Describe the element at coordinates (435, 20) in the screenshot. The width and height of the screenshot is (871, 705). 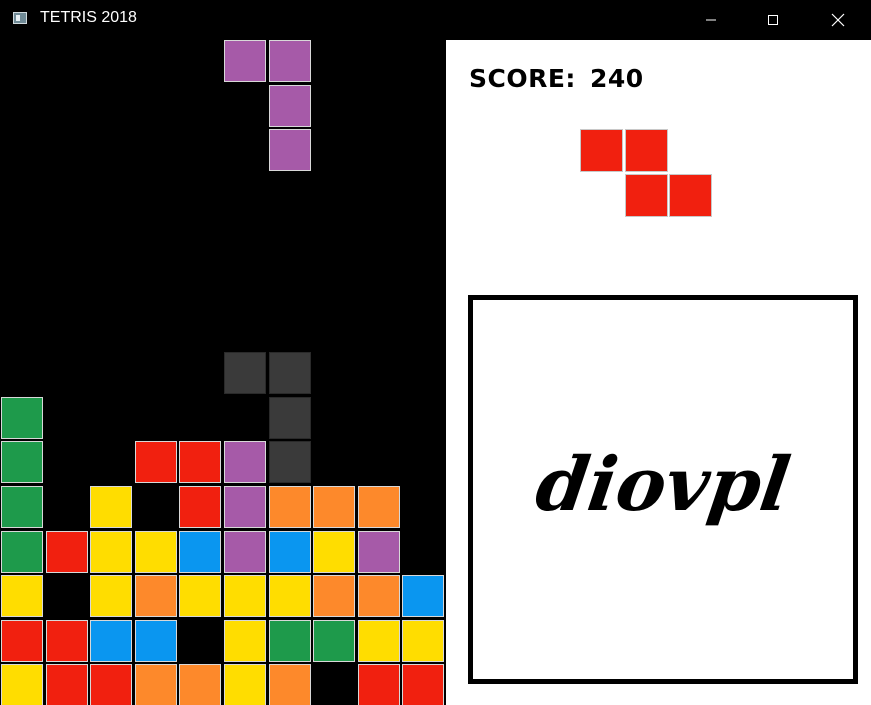
I see `title-bar: TETRIS 2018` at that location.